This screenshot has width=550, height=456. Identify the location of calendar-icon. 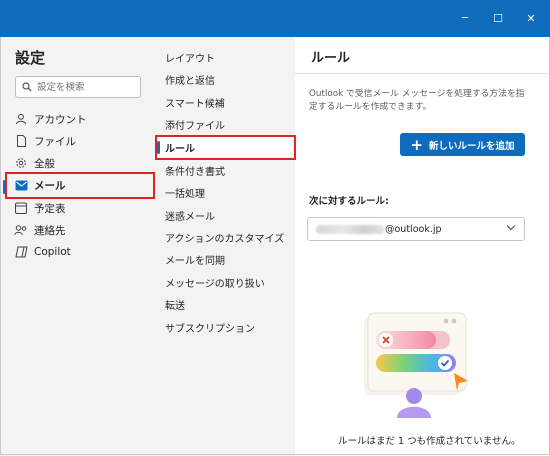
(21, 208).